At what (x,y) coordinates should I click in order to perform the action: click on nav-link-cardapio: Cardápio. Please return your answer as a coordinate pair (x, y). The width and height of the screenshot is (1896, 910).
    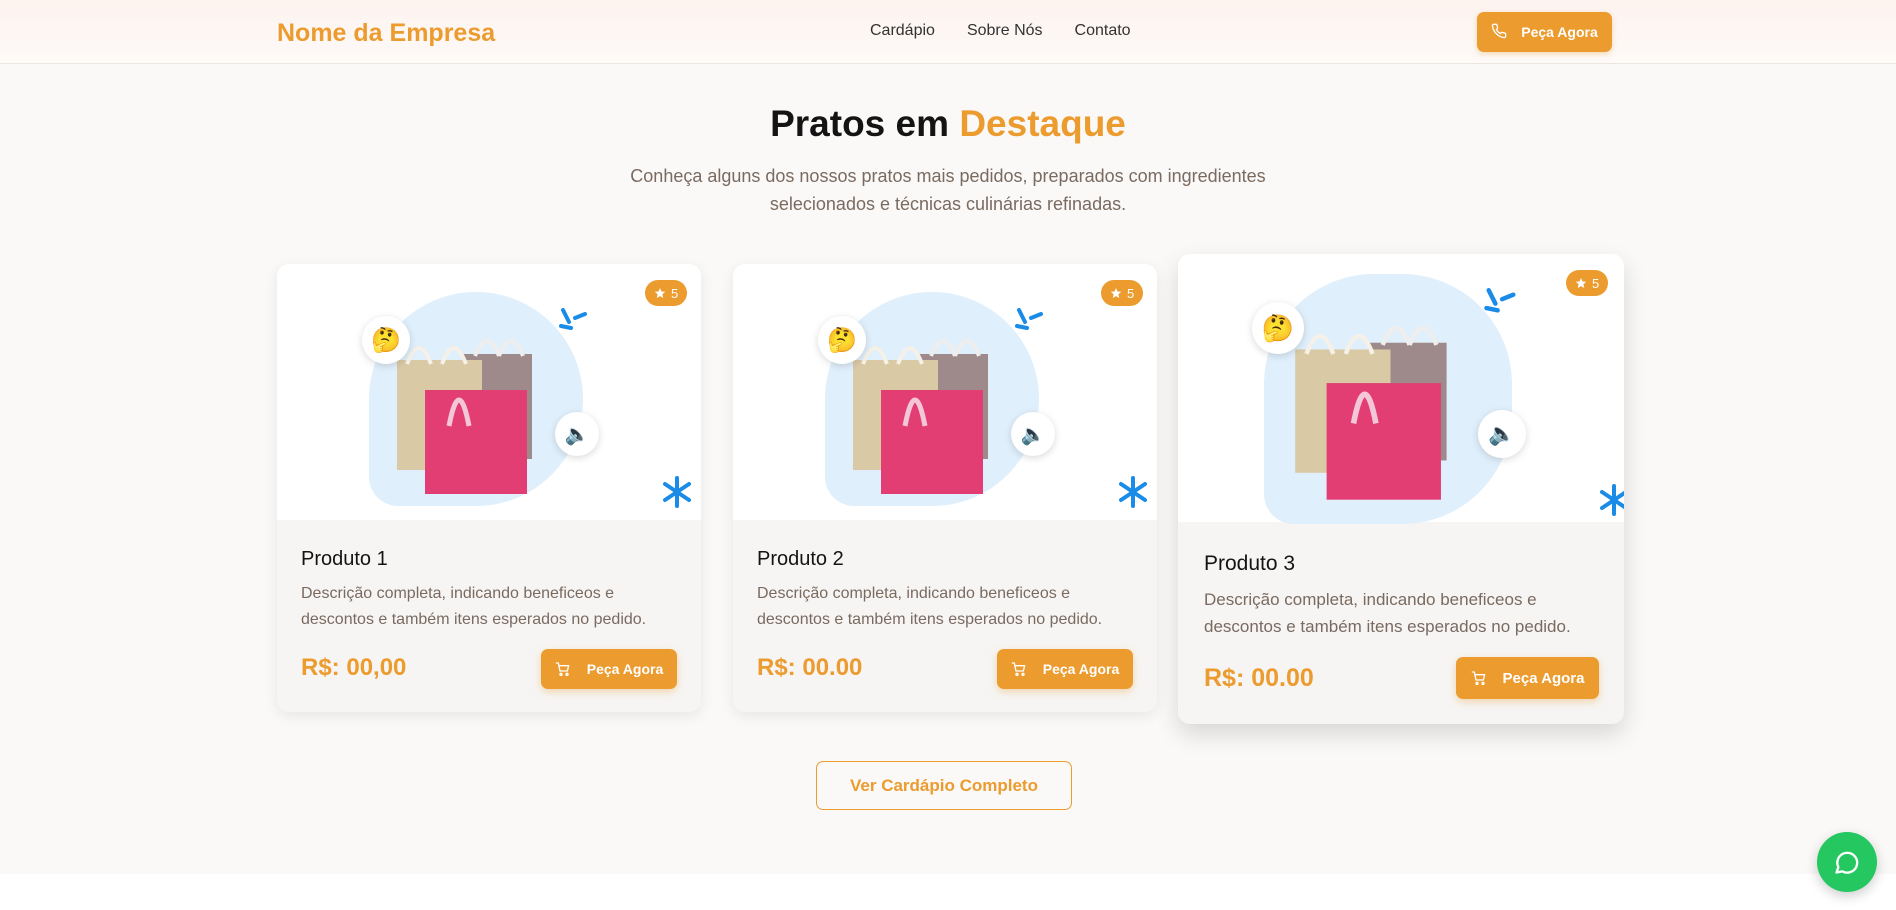
    Looking at the image, I should click on (902, 31).